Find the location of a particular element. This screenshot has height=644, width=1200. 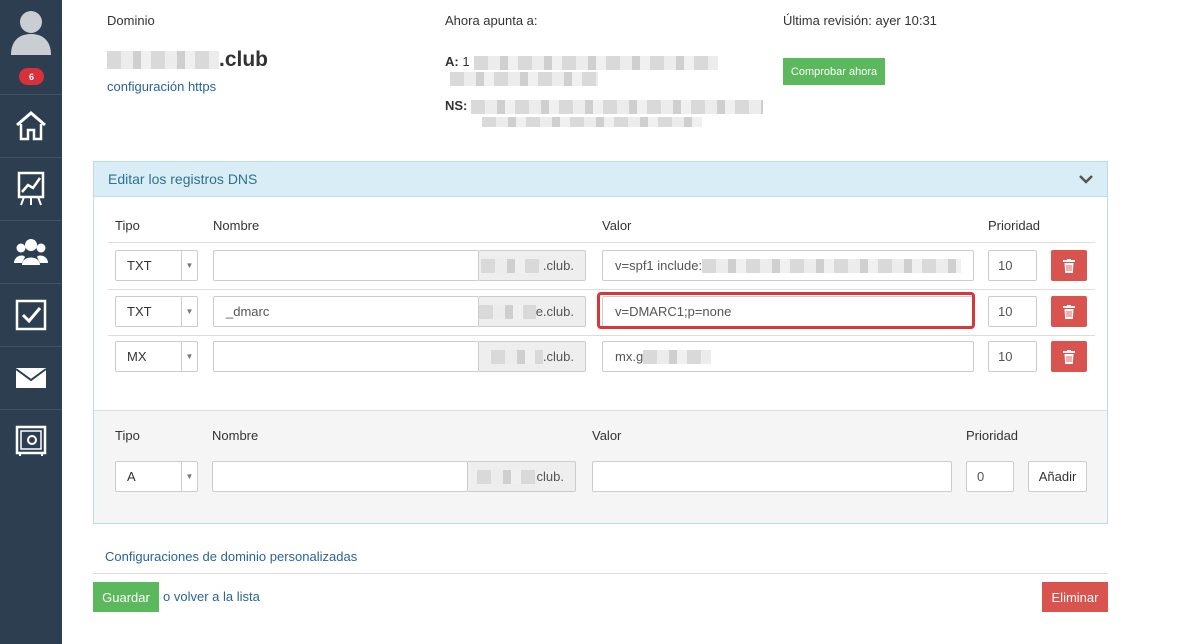

sidebar: 6 is located at coordinates (31, 322).